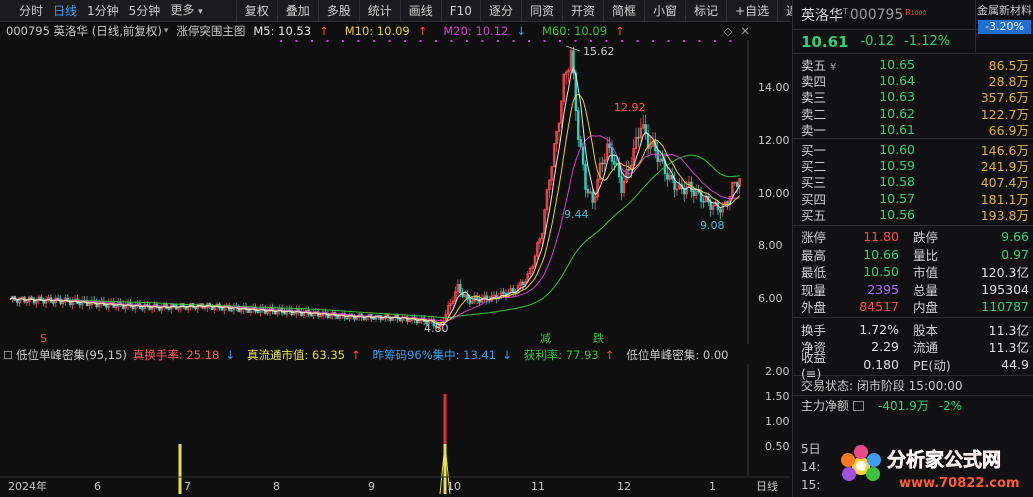 This screenshot has width=1033, height=497. Describe the element at coordinates (338, 11) in the screenshot. I see `duogu-button: 多股` at that location.